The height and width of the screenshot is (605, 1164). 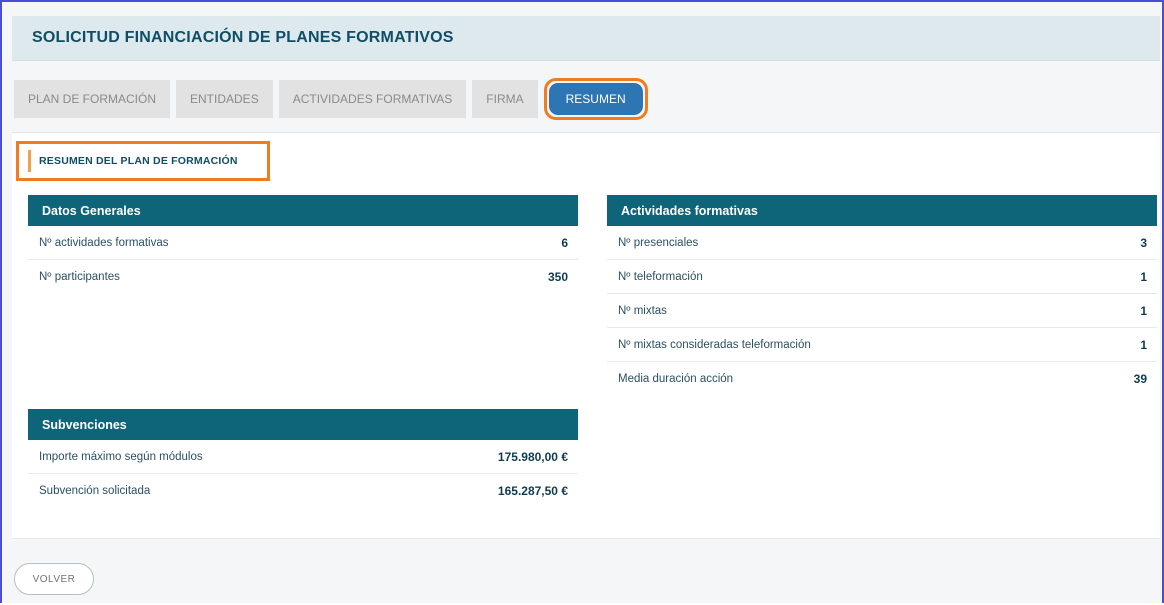 What do you see at coordinates (532, 491) in the screenshot?
I see `row-value: 165.287,50 €` at bounding box center [532, 491].